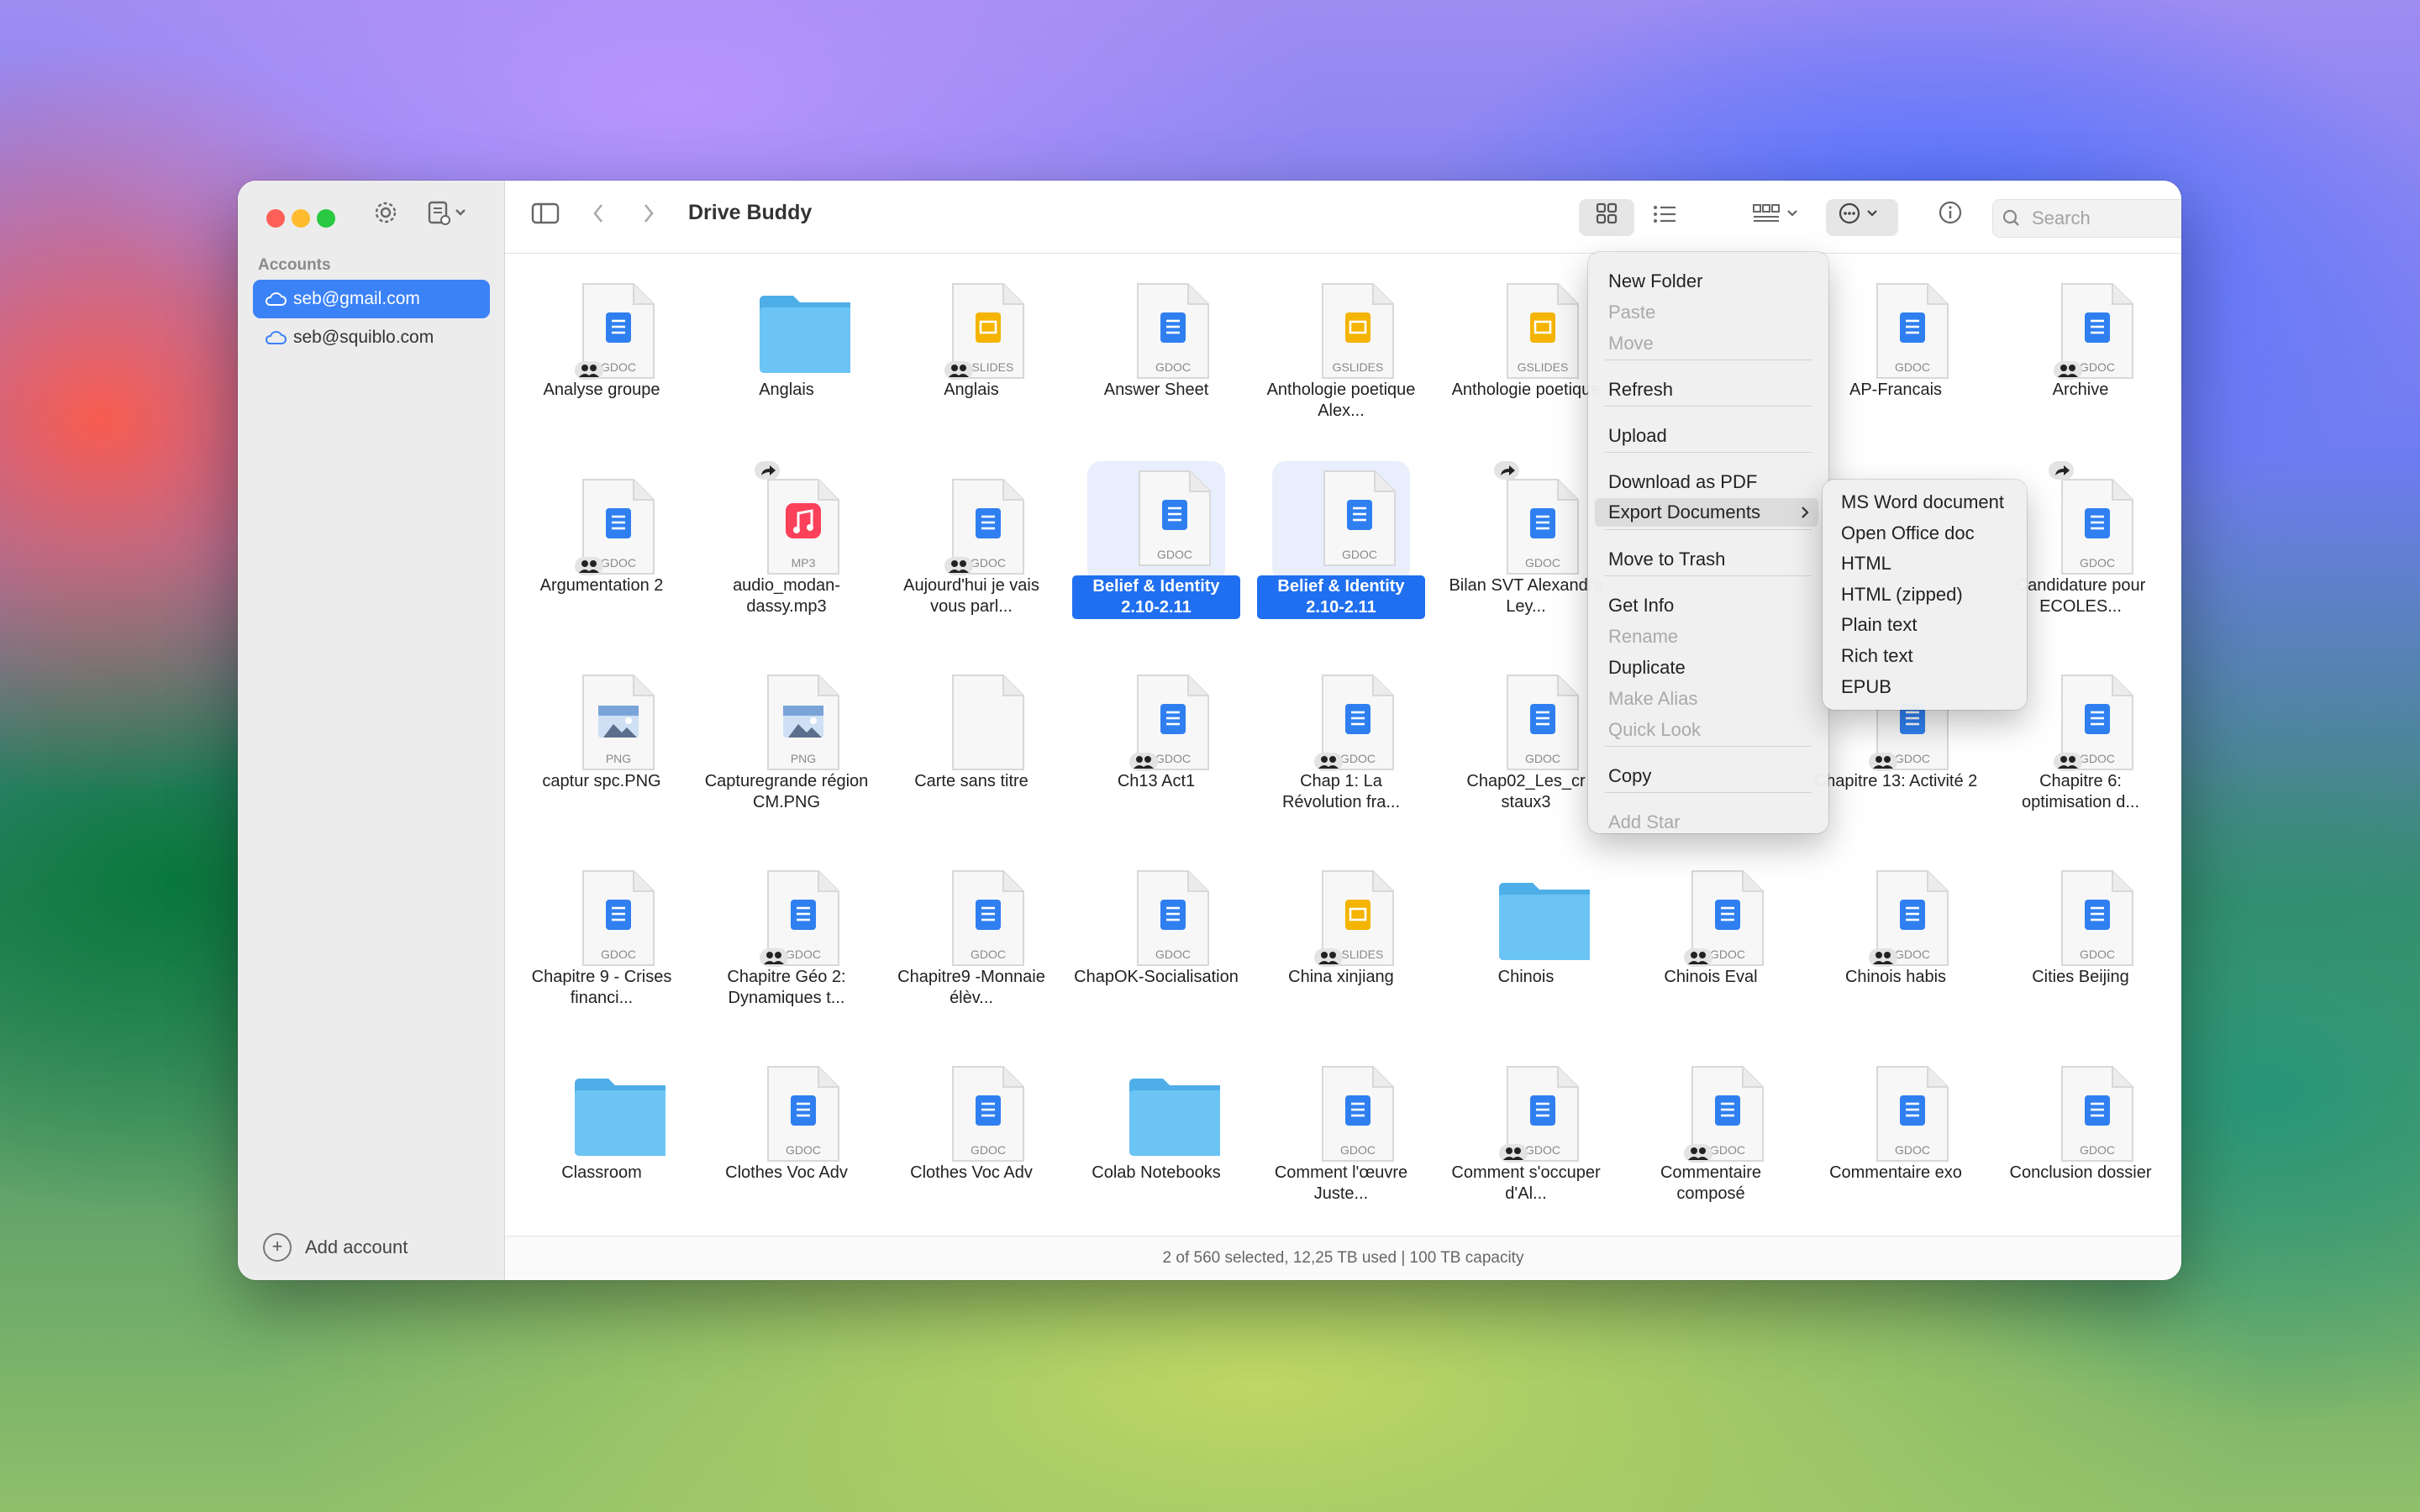 The height and width of the screenshot is (1512, 2420). I want to click on file-item: Classroom, so click(602, 1129).